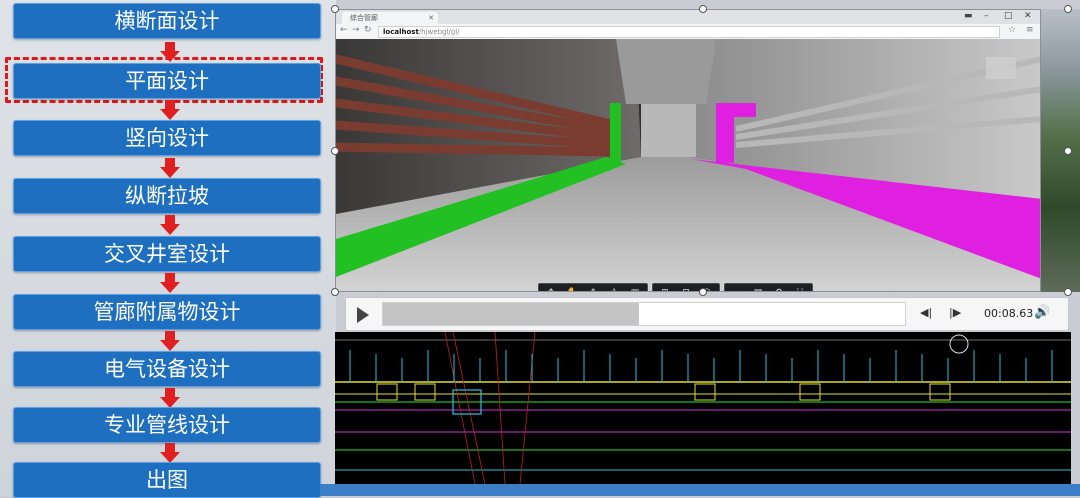  I want to click on step-pipeline: 专业管线设计, so click(167, 425).